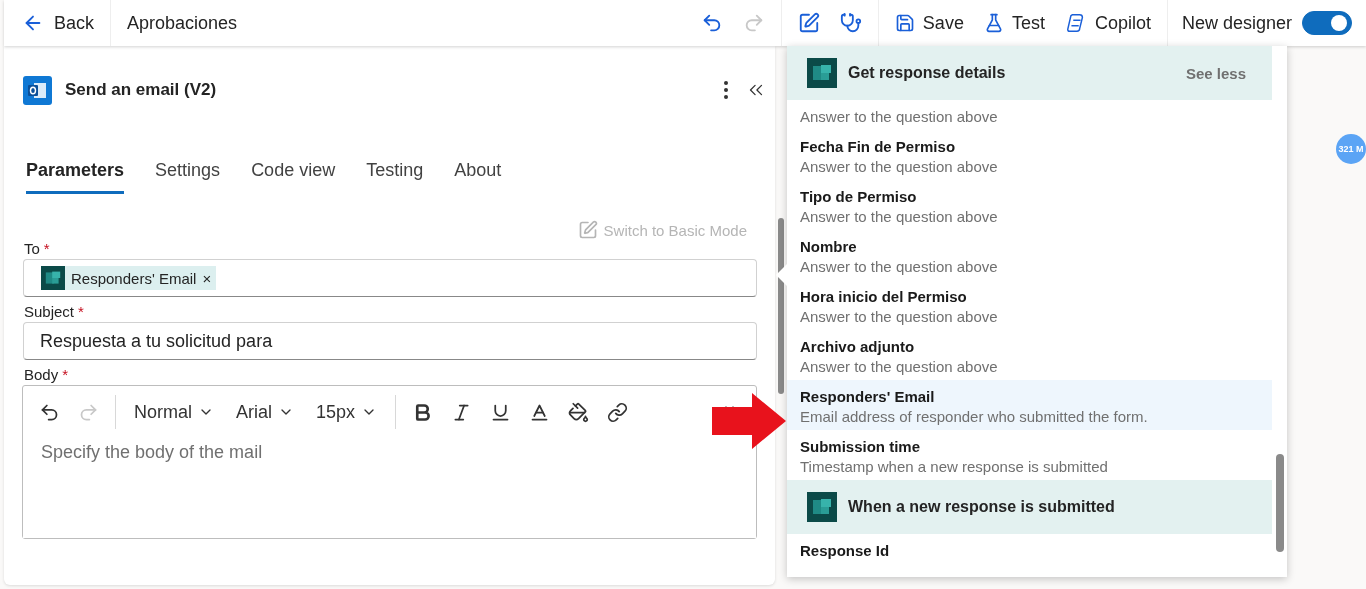 This screenshot has width=1366, height=589. Describe the element at coordinates (1351, 149) in the screenshot. I see `memory-badge: 321 M` at that location.